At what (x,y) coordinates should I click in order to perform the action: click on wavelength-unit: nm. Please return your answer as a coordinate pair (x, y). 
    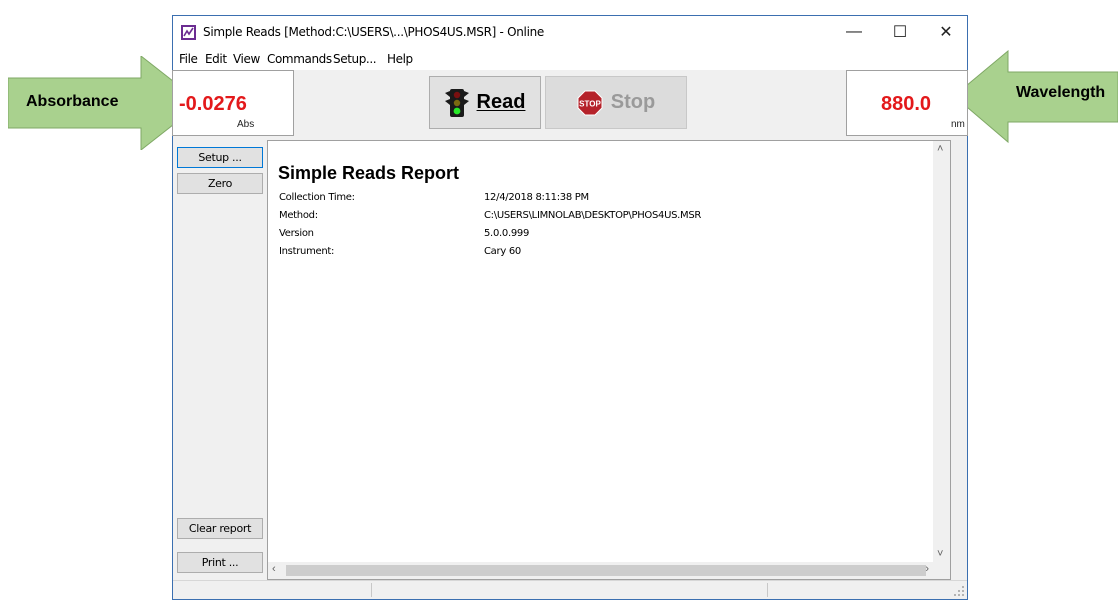
    Looking at the image, I should click on (958, 124).